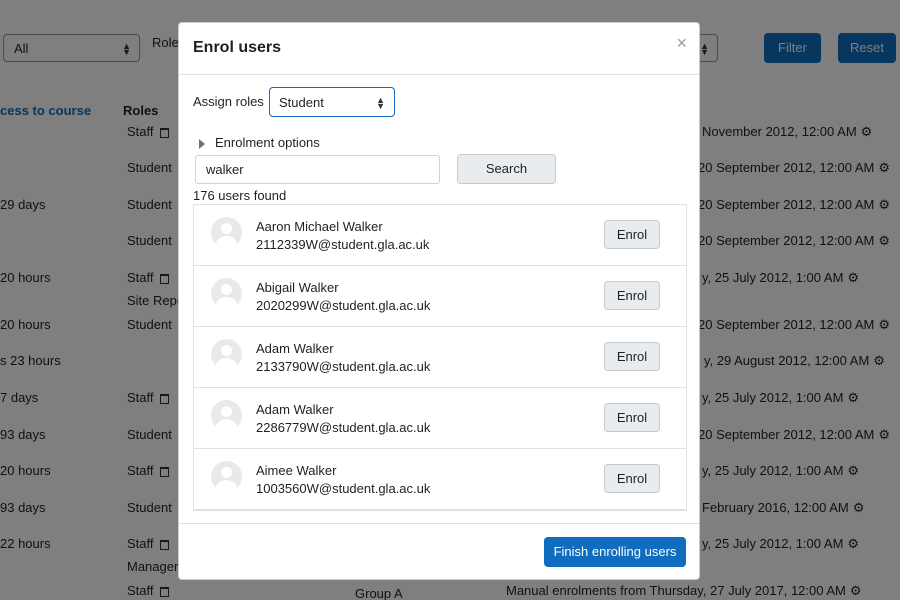 The image size is (900, 600). What do you see at coordinates (202, 143) in the screenshot?
I see `expand-triangle-icon` at bounding box center [202, 143].